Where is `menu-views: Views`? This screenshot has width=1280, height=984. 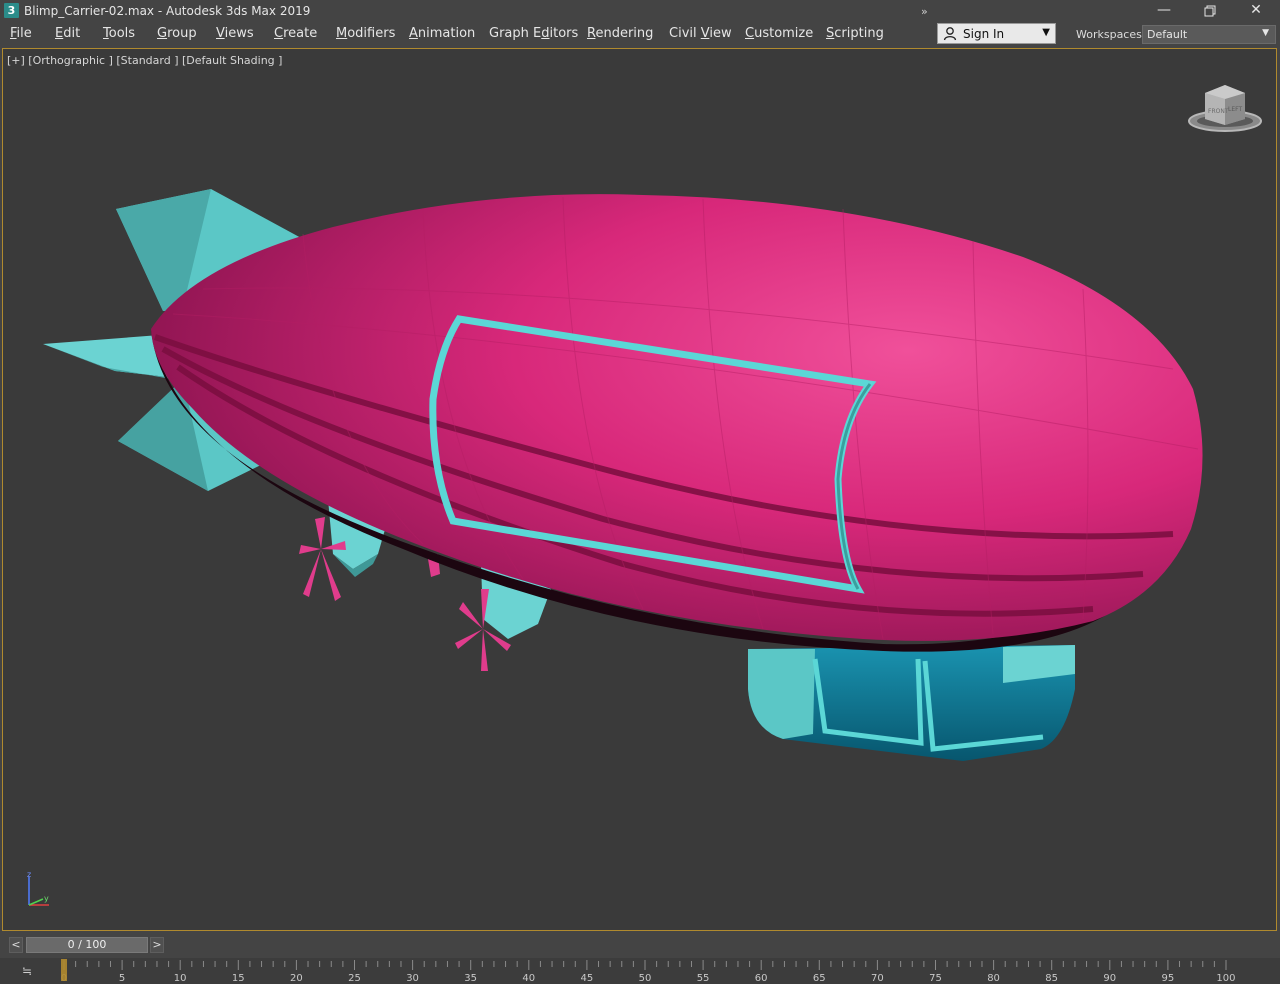 menu-views: Views is located at coordinates (235, 33).